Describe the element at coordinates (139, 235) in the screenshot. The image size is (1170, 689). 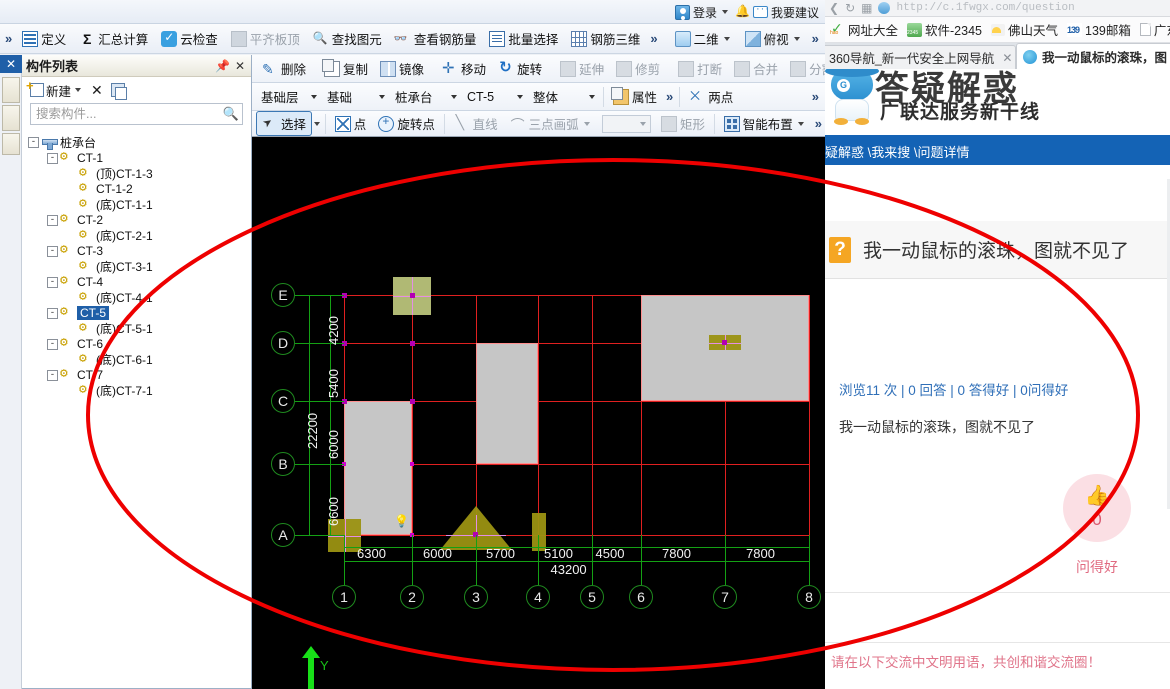
I see `tree-item: (底)CT-2-1` at that location.